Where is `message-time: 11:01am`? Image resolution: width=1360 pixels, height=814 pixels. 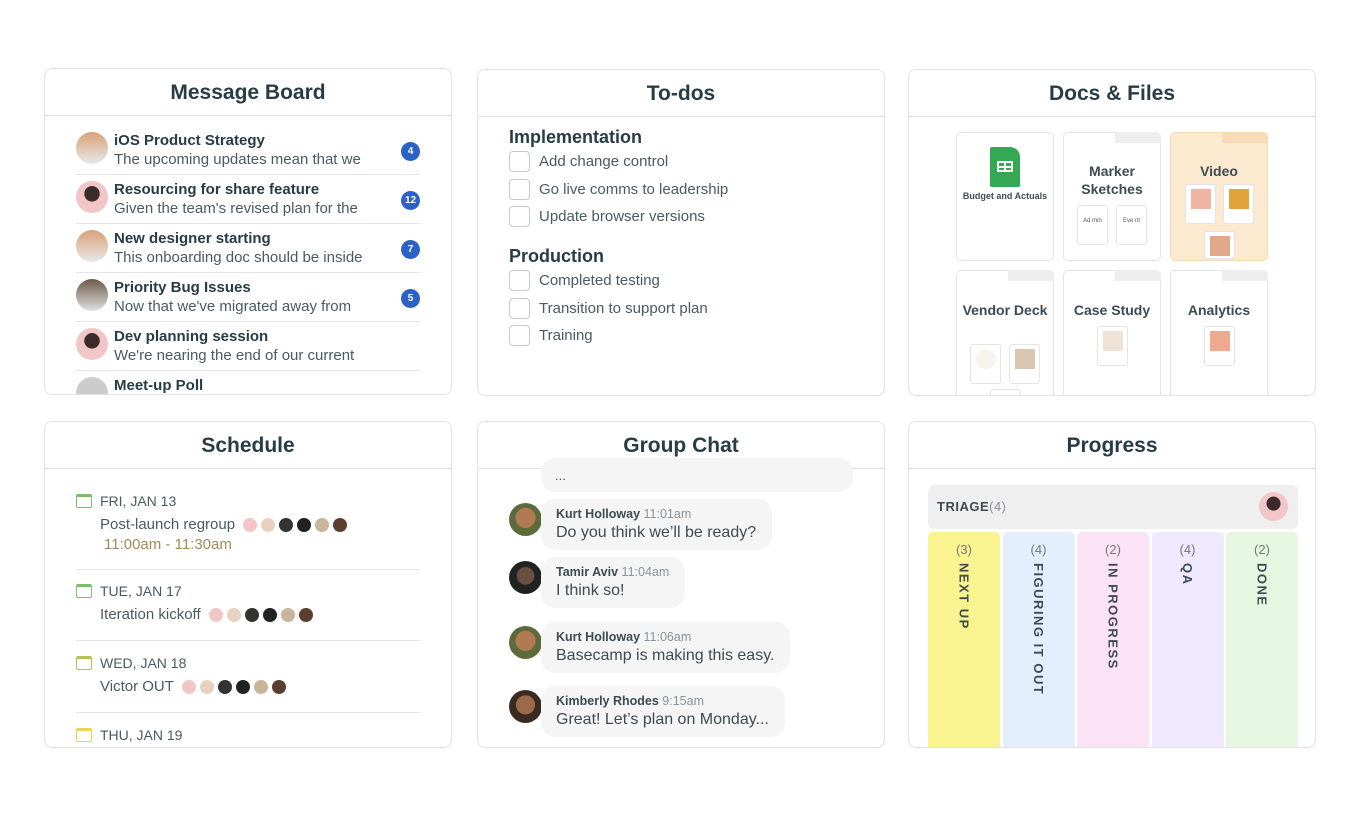
message-time: 11:01am is located at coordinates (667, 514).